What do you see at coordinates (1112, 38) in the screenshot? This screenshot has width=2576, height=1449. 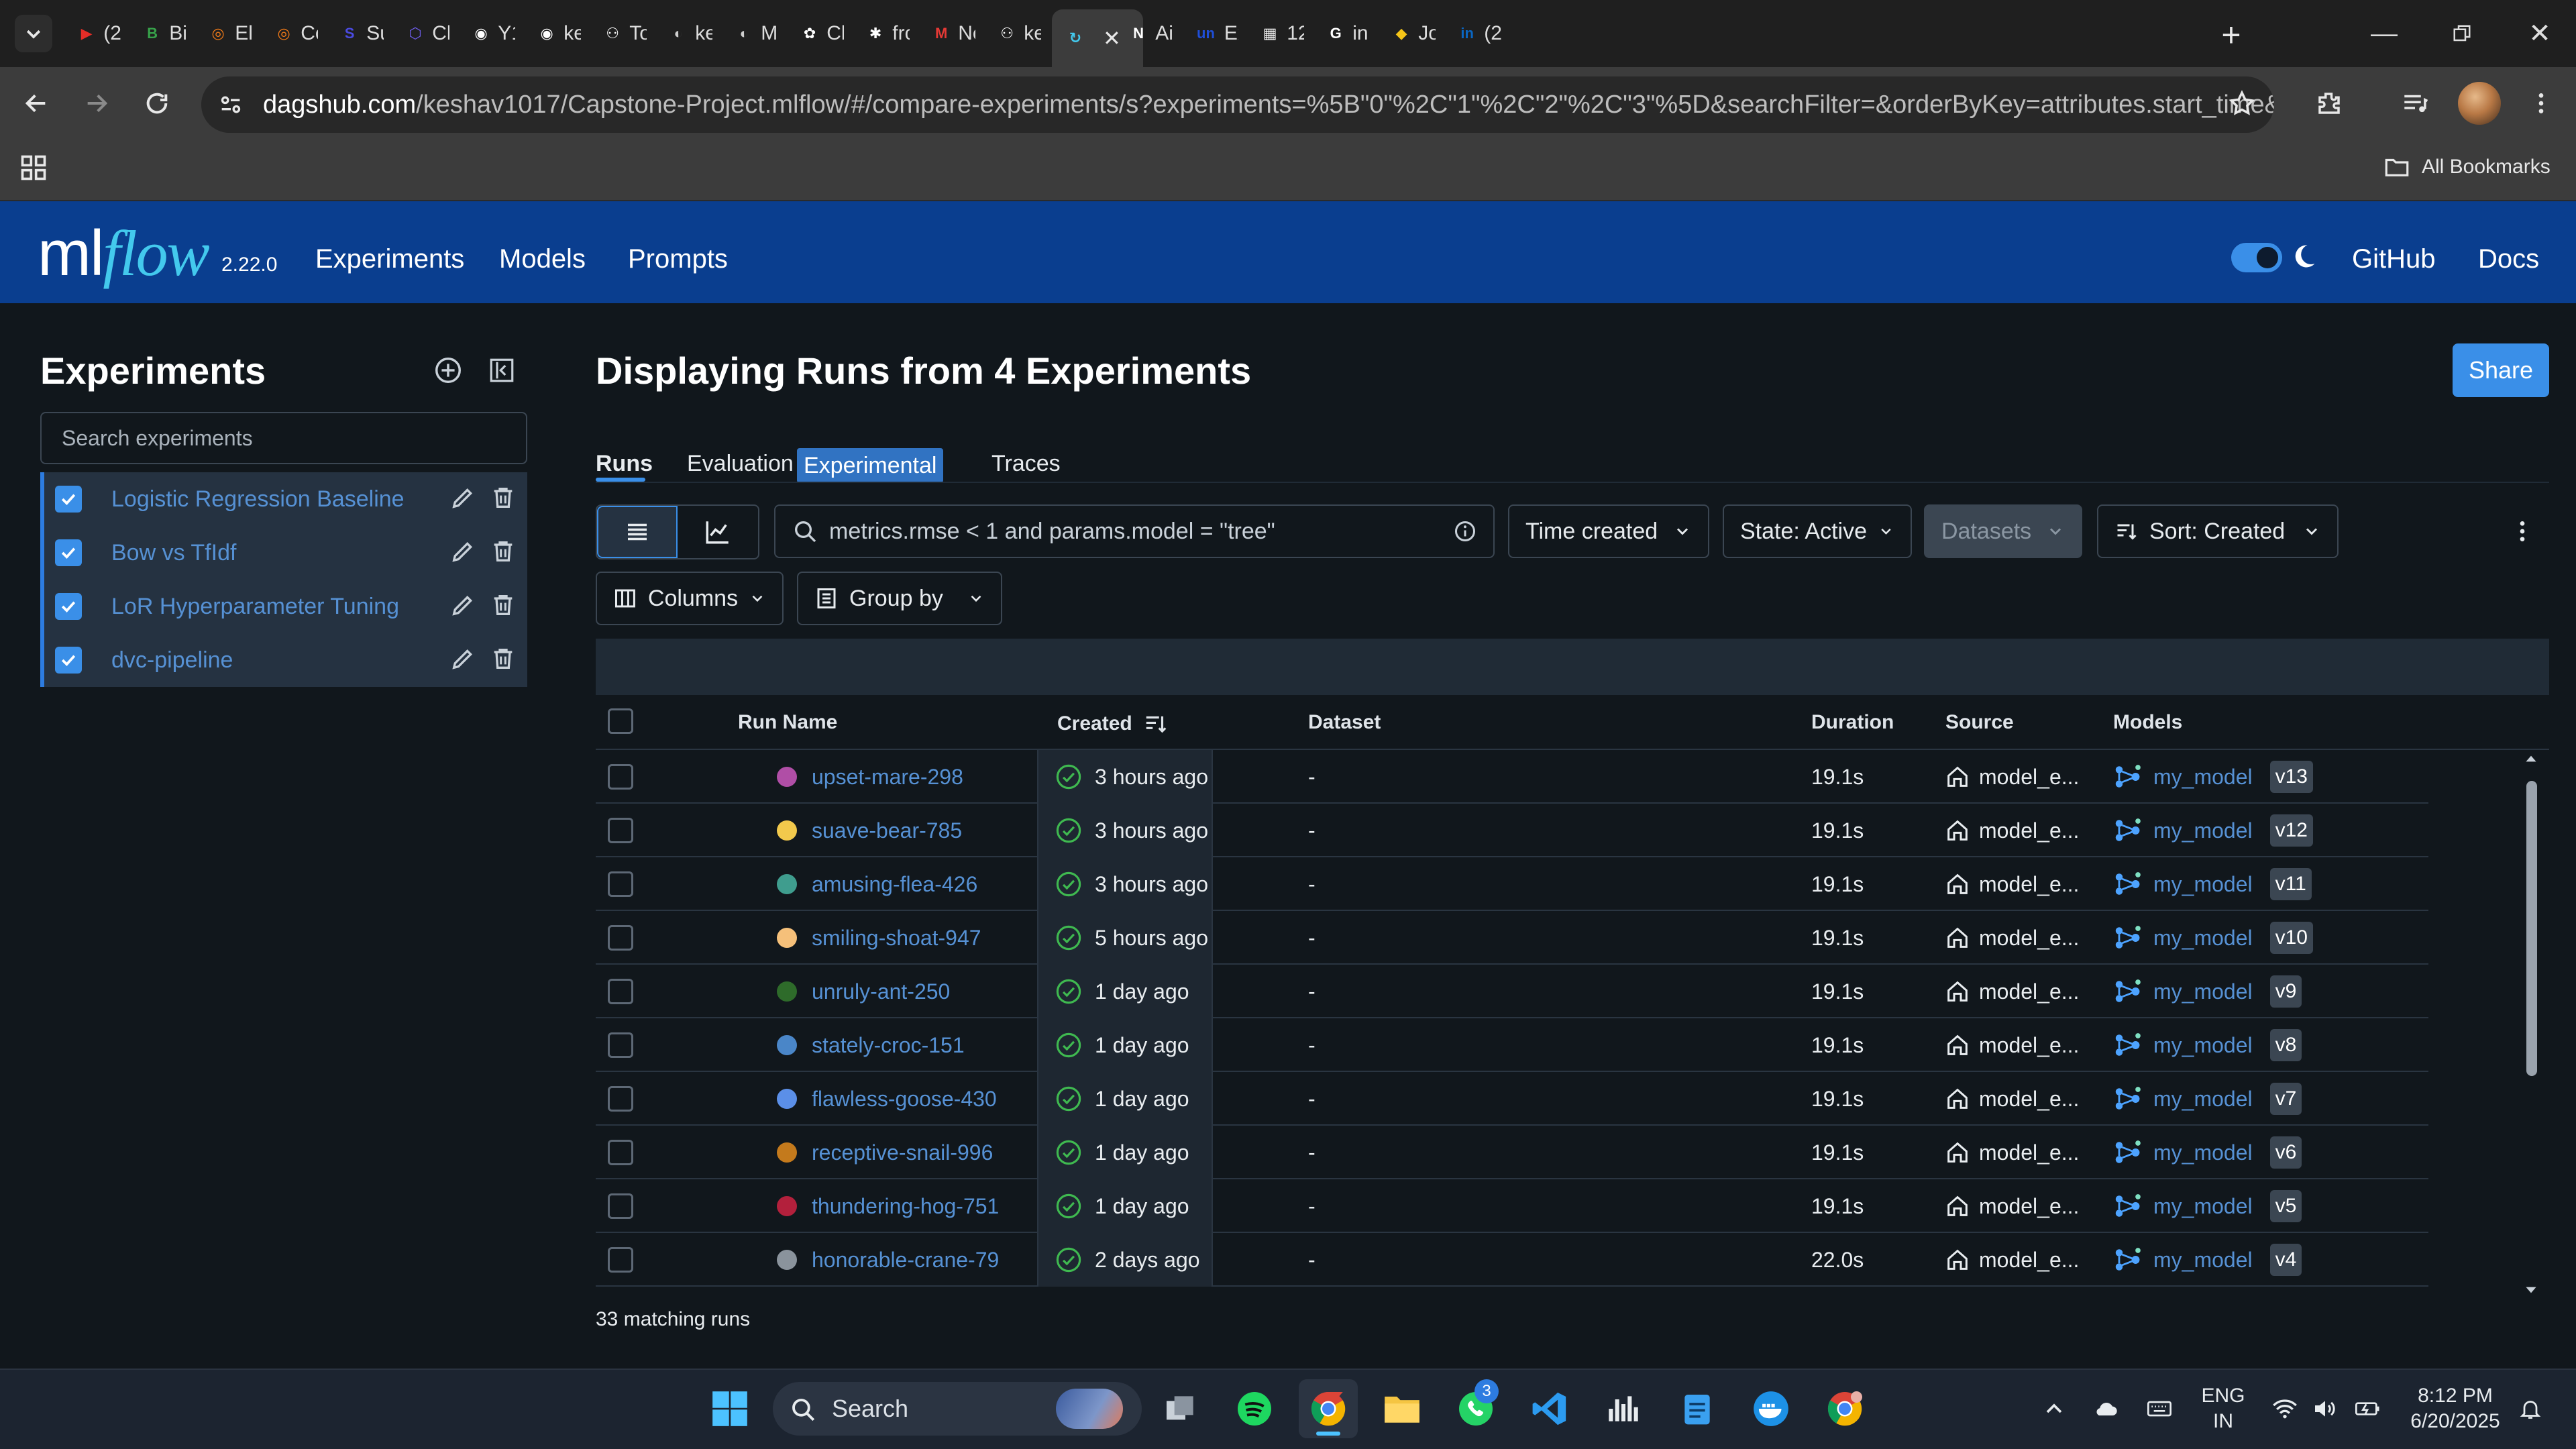 I see `close-tab-icon: ✕` at bounding box center [1112, 38].